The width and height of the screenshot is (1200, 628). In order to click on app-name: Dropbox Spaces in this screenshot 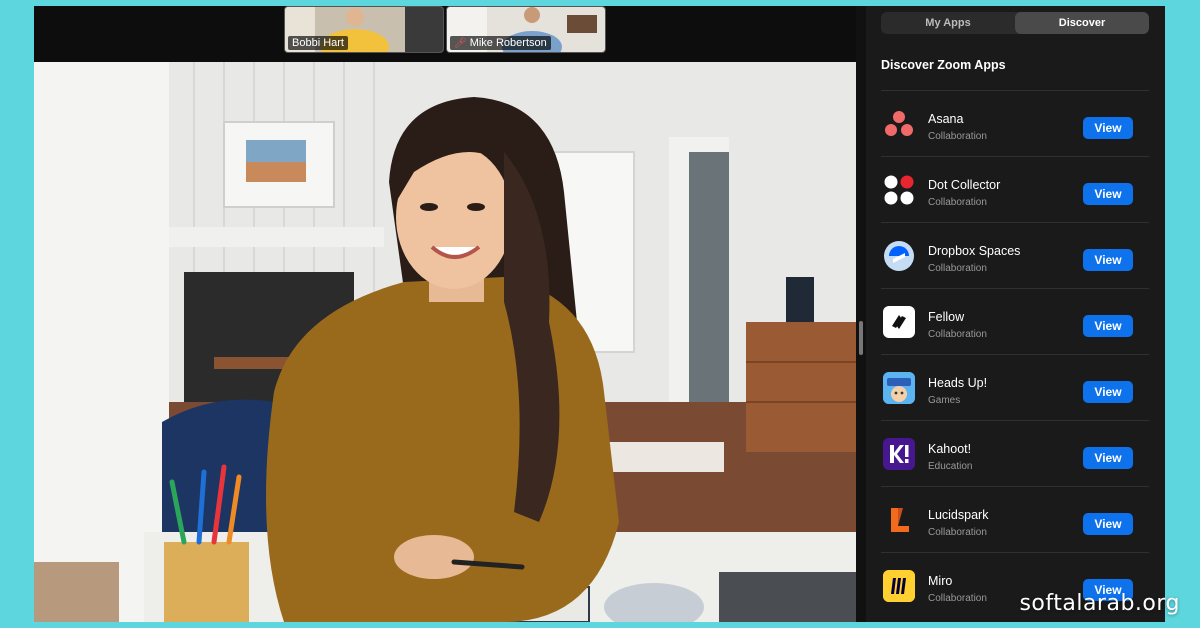, I will do `click(974, 251)`.